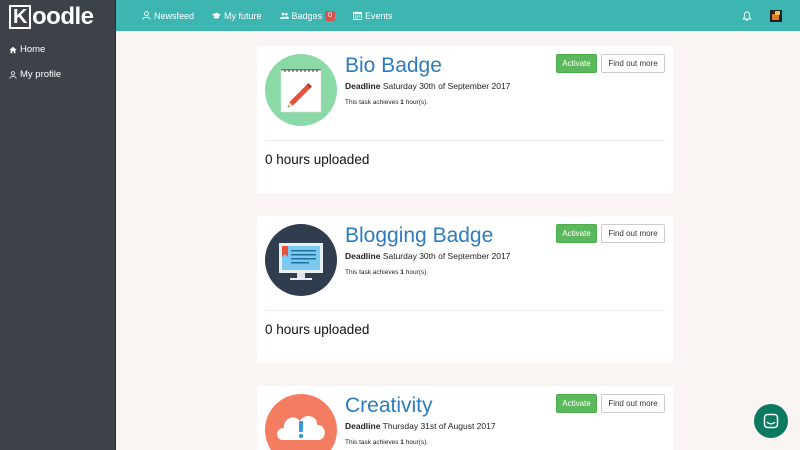 The image size is (800, 450). What do you see at coordinates (330, 15) in the screenshot?
I see `badges-count-badge: 0` at bounding box center [330, 15].